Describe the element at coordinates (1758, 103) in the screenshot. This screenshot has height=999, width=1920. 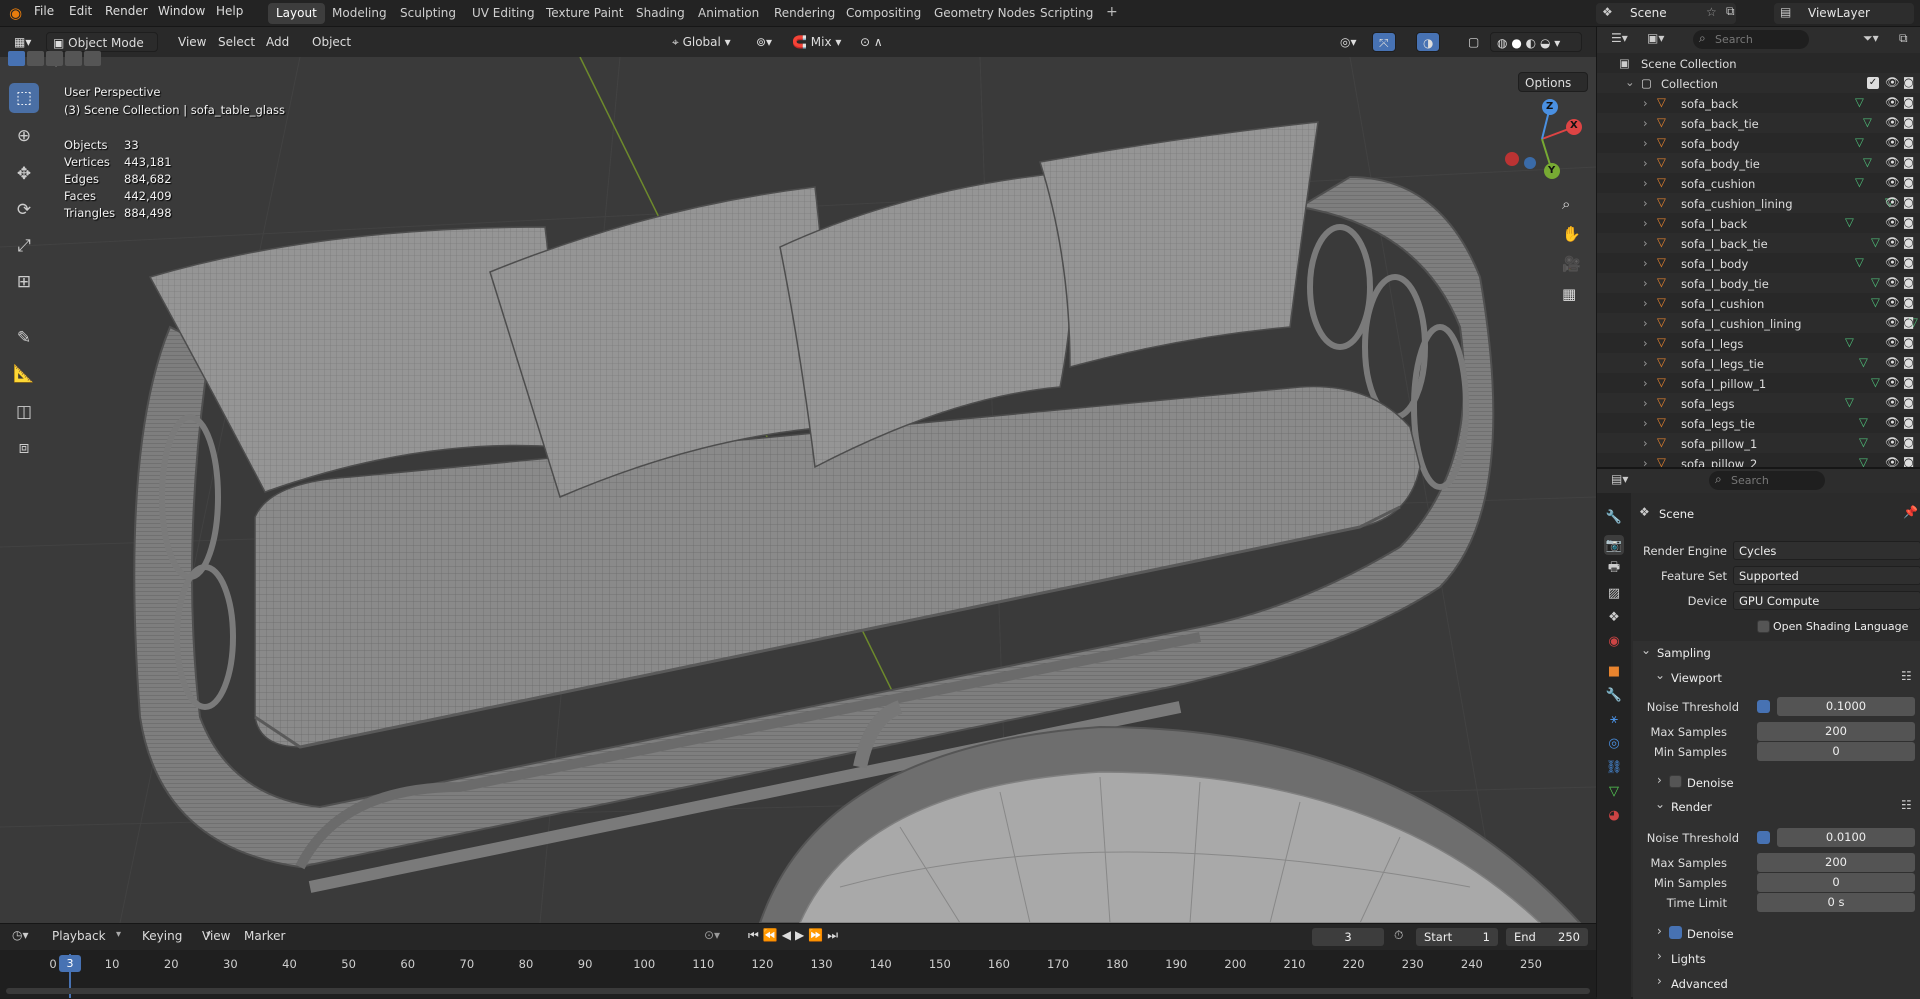
I see `outliner-object-row: › ▽ sofa_back ▽ 👁 ◙` at that location.